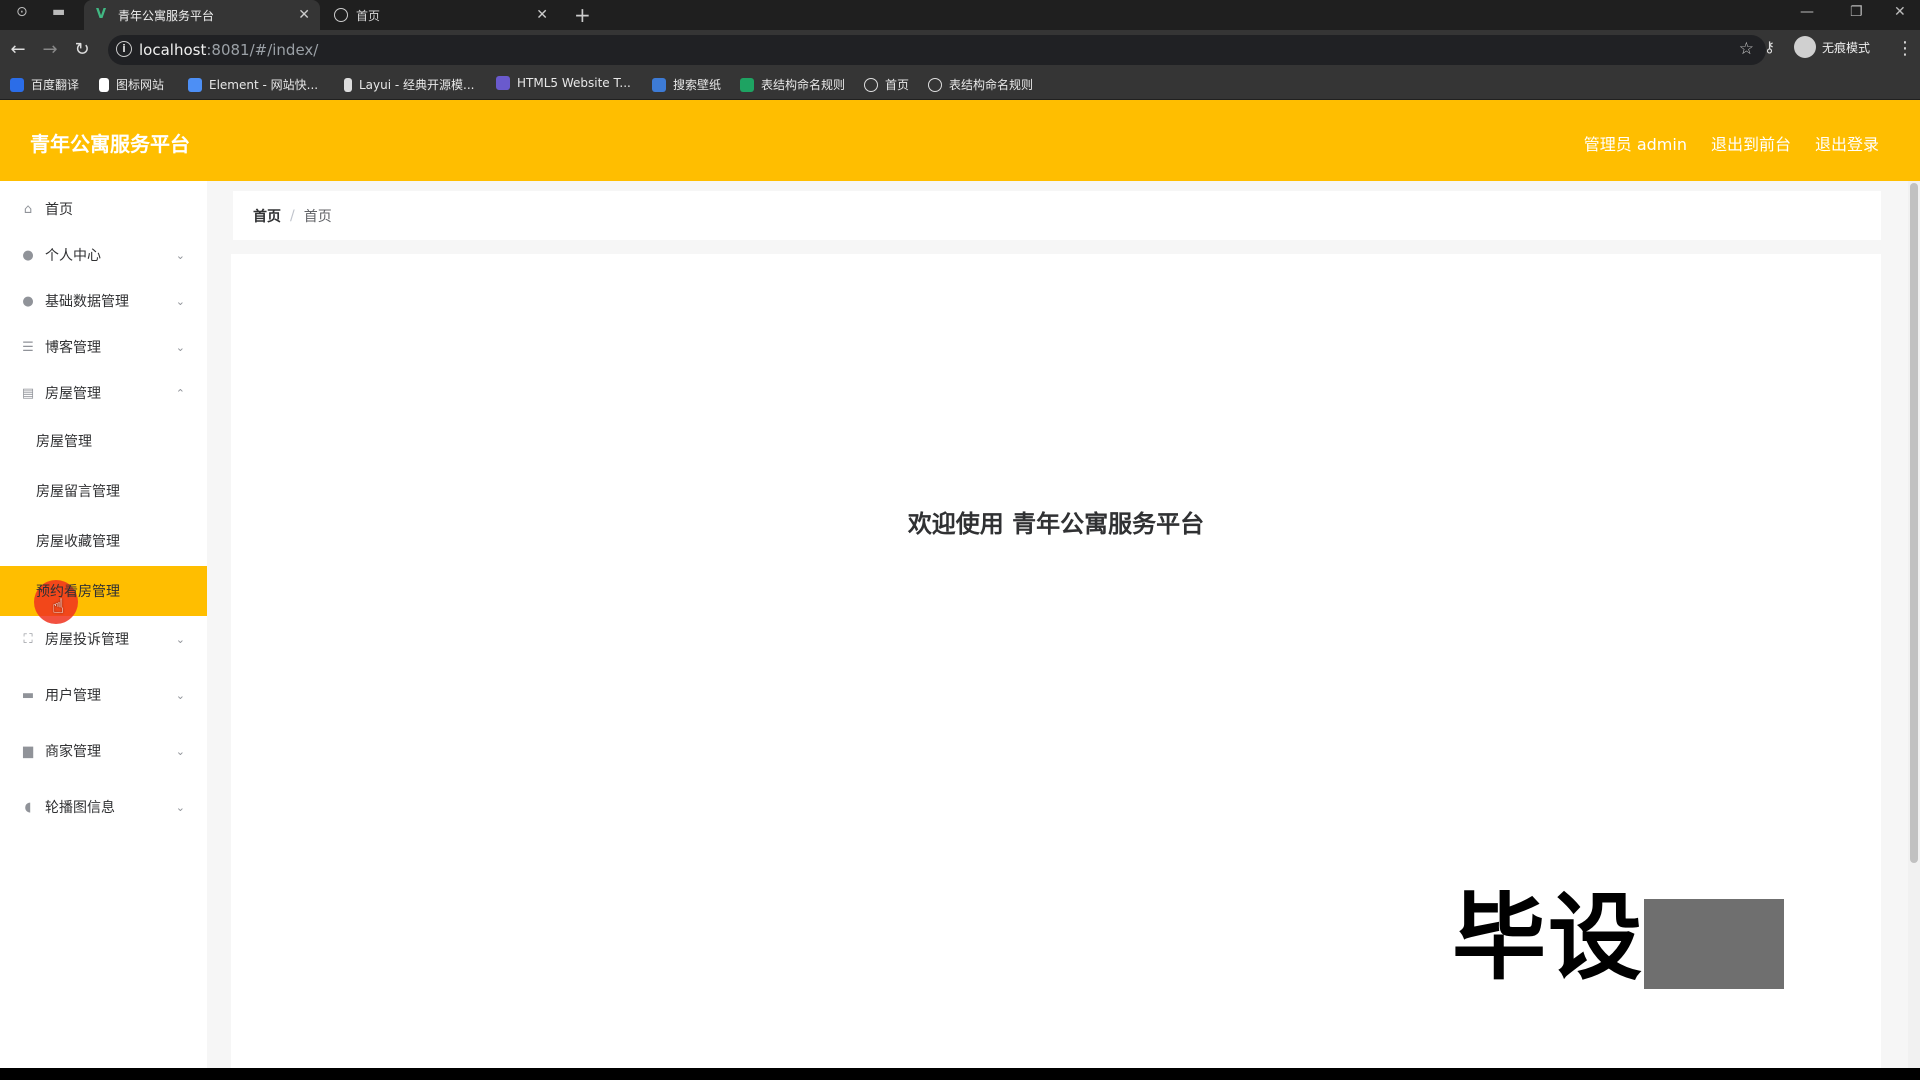 The height and width of the screenshot is (1080, 1920). What do you see at coordinates (110, 144) in the screenshot?
I see `app-brand: 青年公寓服务平台` at bounding box center [110, 144].